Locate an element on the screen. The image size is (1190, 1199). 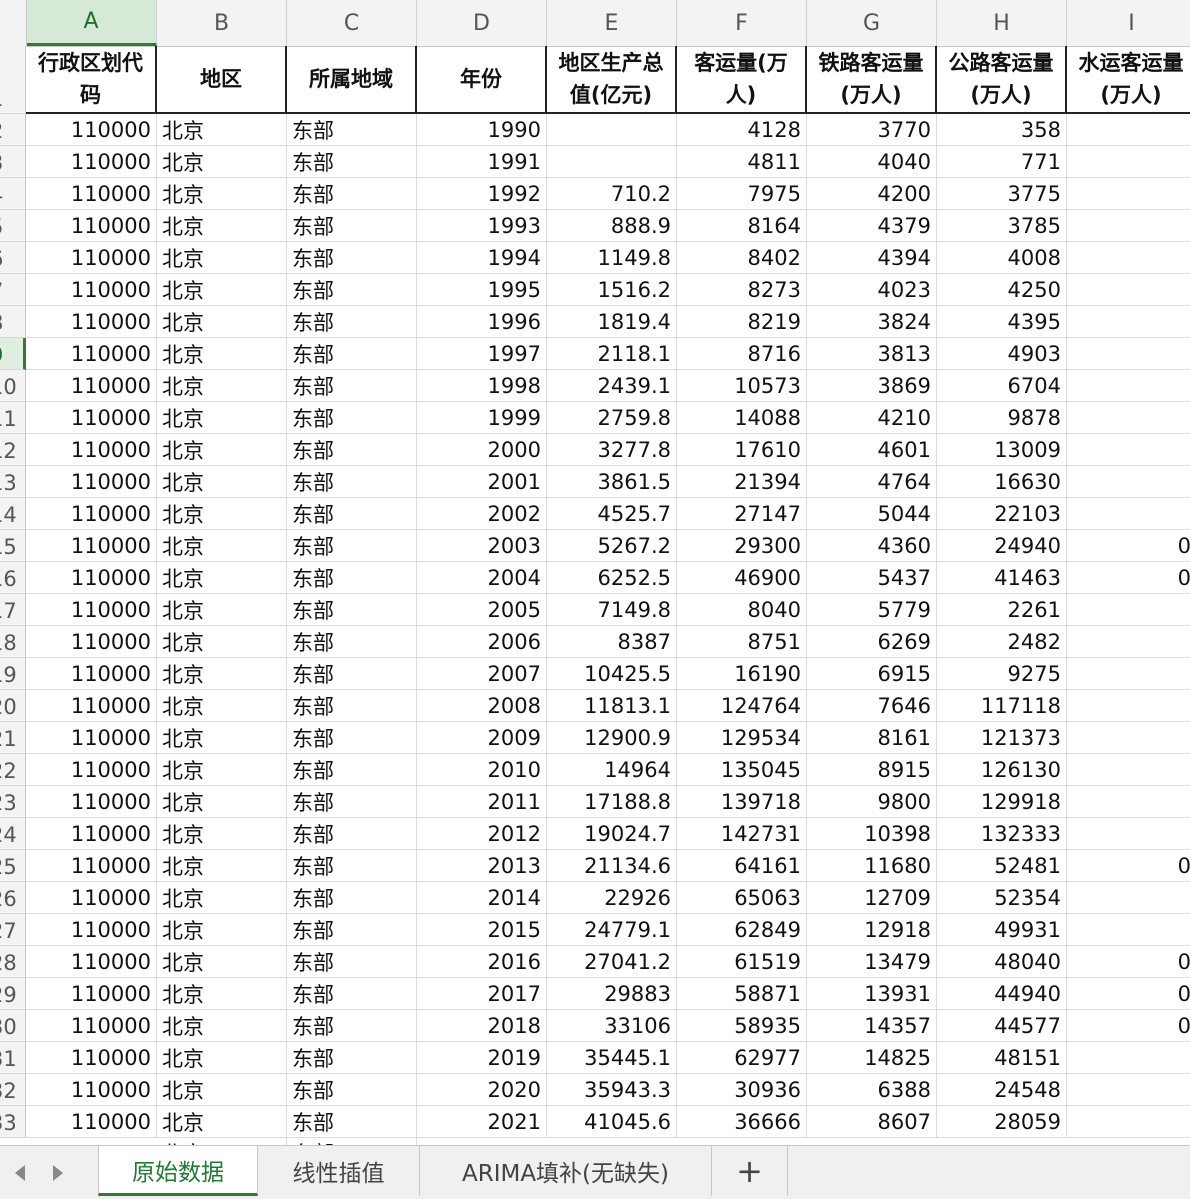
header-cell-f: 客运量(万 人) is located at coordinates (742, 80).